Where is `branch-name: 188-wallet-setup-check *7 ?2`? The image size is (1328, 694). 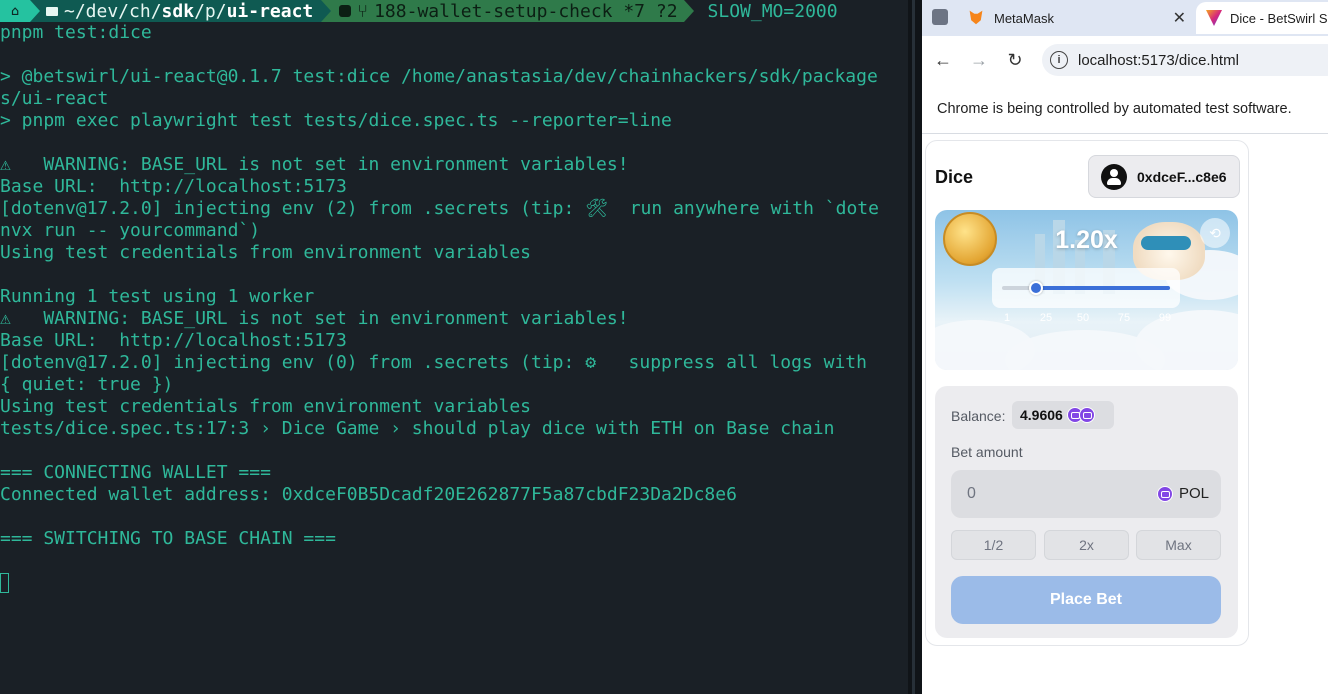 branch-name: 188-wallet-setup-check *7 ?2 is located at coordinates (526, 11).